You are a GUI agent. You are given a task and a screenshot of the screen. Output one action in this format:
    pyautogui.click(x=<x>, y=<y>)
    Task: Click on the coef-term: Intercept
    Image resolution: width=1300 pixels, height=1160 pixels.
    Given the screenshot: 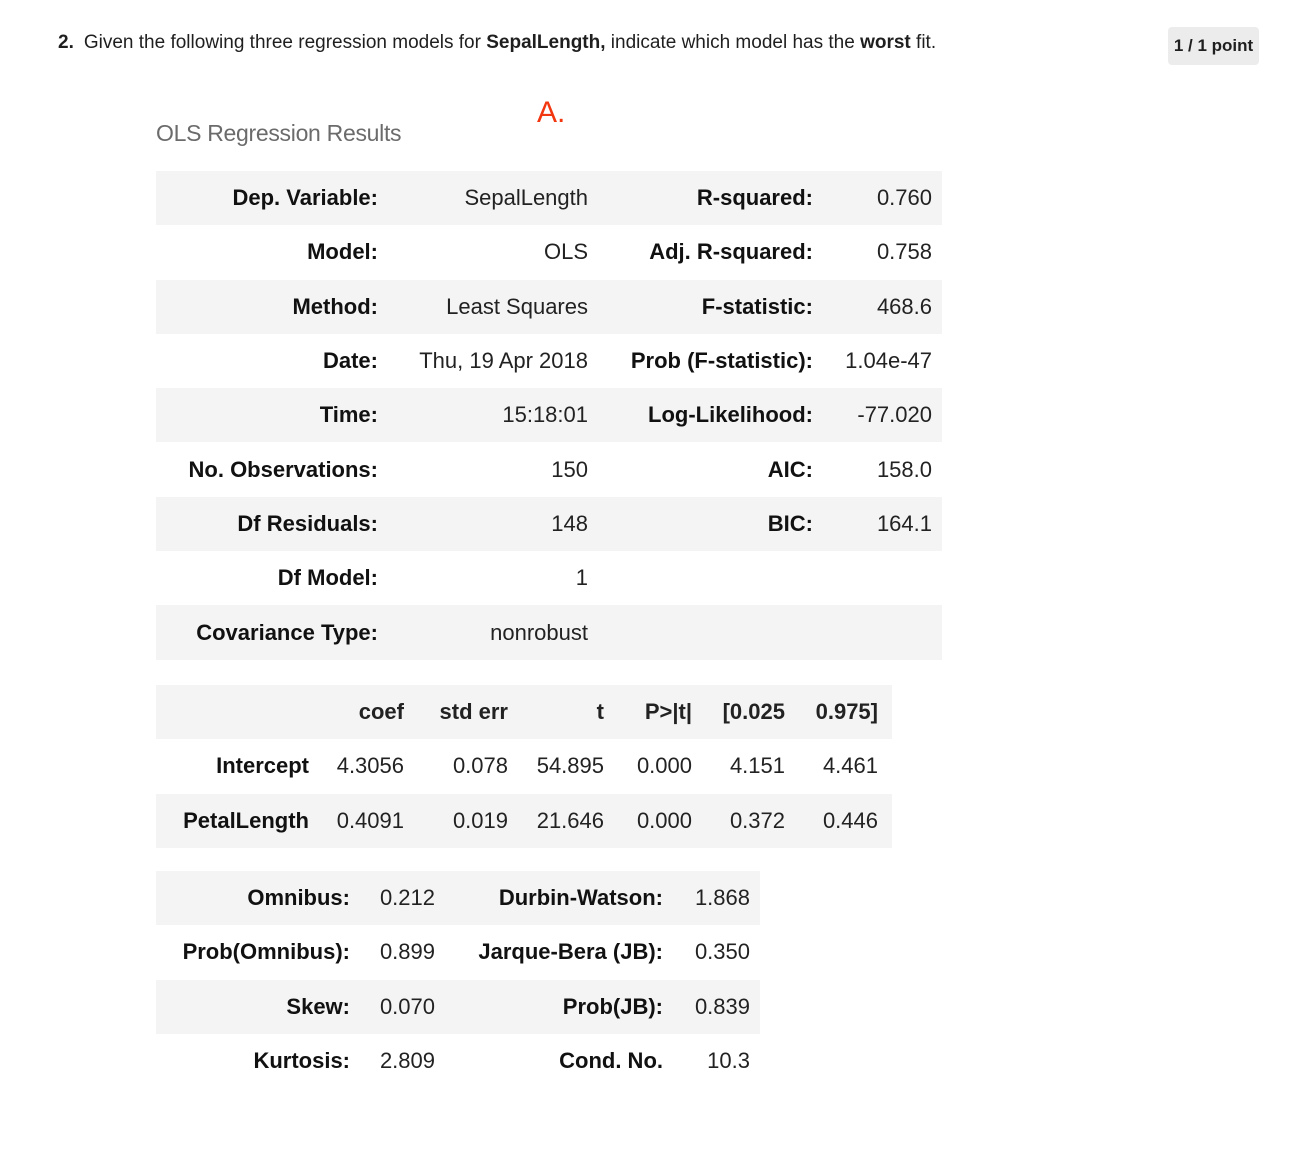 What is the action you would take?
    pyautogui.click(x=232, y=766)
    